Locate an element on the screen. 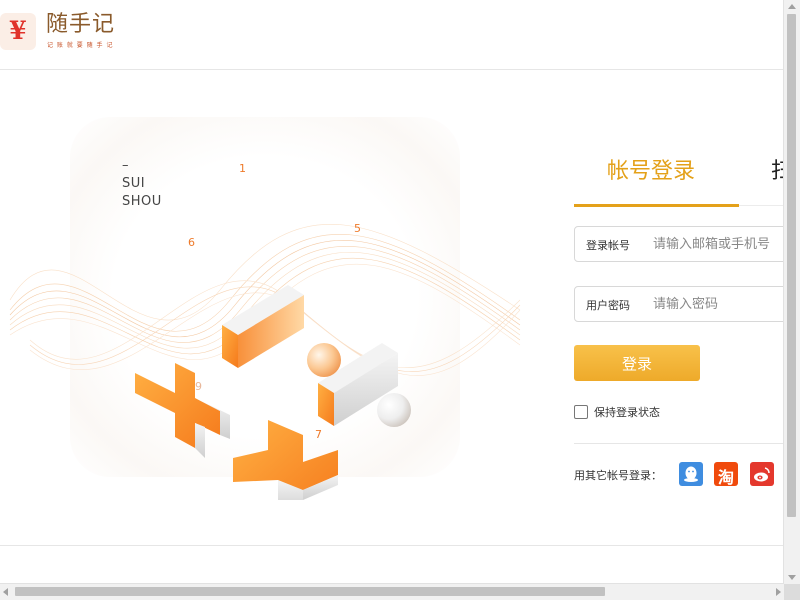  brand-text: – SUI SHOU is located at coordinates (142, 184).